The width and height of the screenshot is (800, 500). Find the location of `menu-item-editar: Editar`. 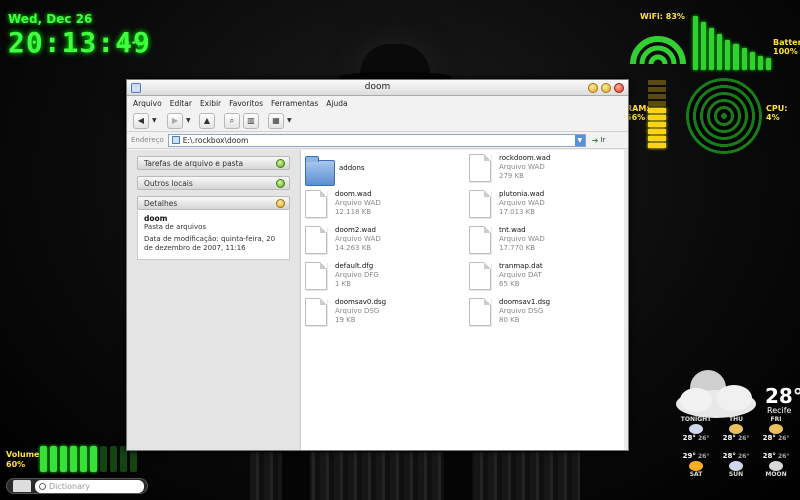

menu-item-editar: Editar is located at coordinates (181, 103).